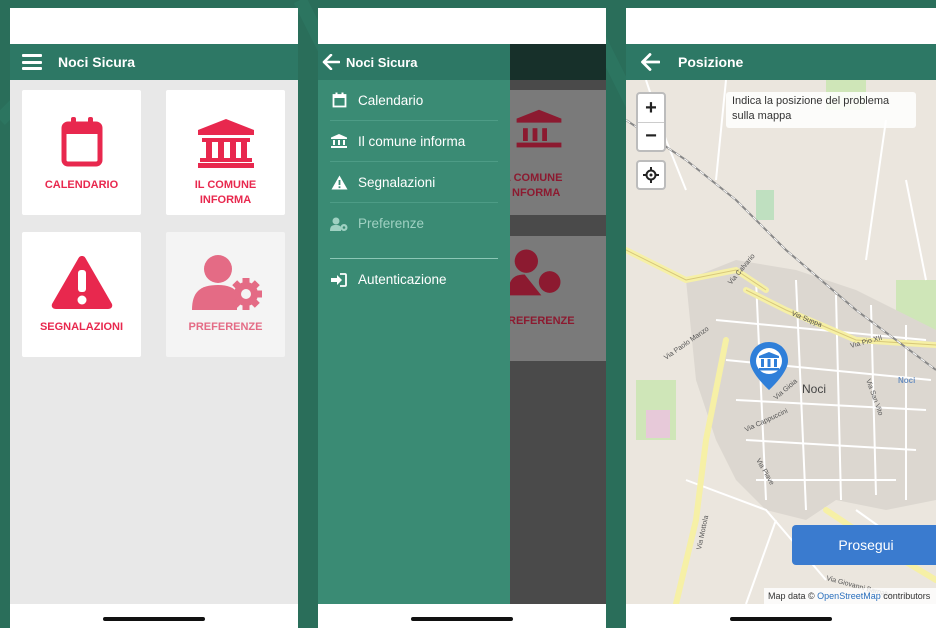 The image size is (936, 628). I want to click on map-marker-icon, so click(769, 366).